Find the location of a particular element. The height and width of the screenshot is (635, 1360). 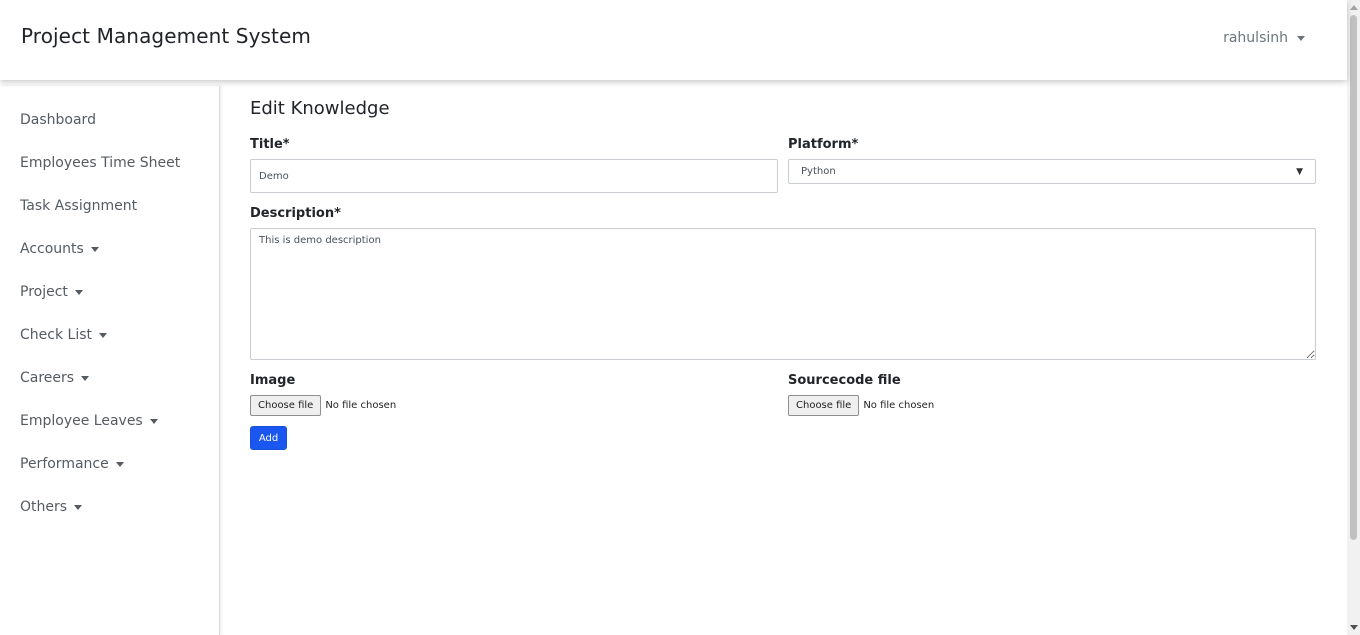

platform-selected-value: Python is located at coordinates (818, 171).